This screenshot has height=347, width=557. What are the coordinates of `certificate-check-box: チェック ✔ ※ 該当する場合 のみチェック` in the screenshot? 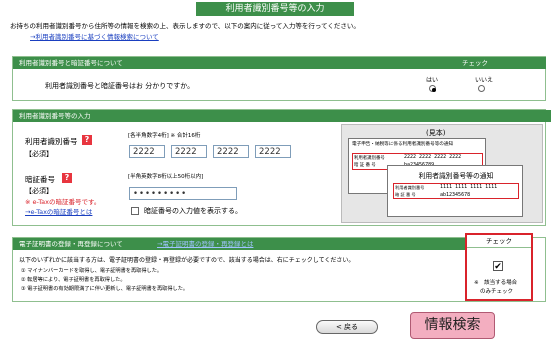 It's located at (499, 267).